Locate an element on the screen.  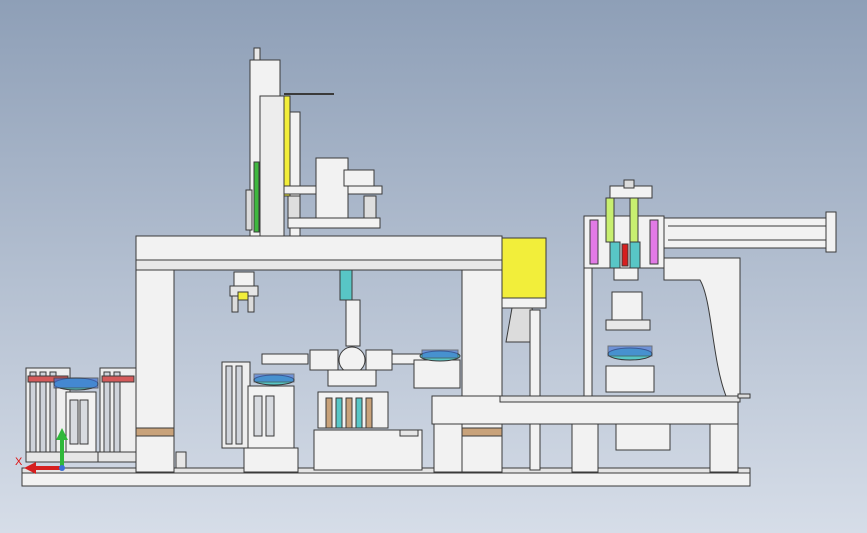
left-column is located at coordinates (155, 371).